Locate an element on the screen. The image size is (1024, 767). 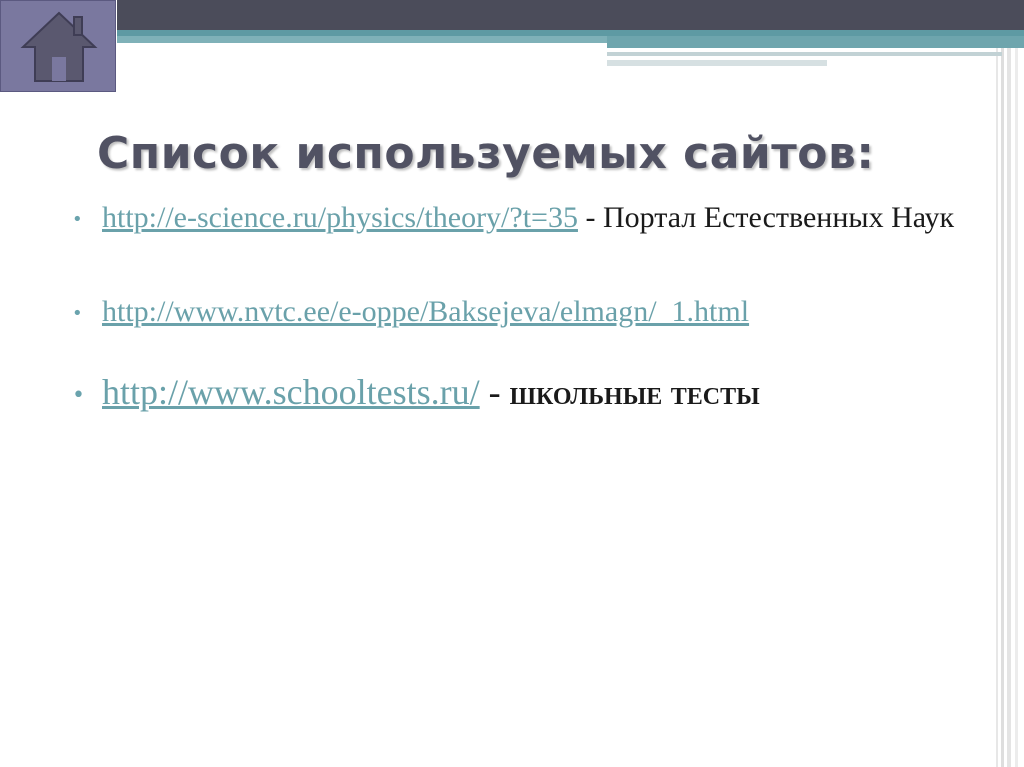
top-banner is located at coordinates (570, 15).